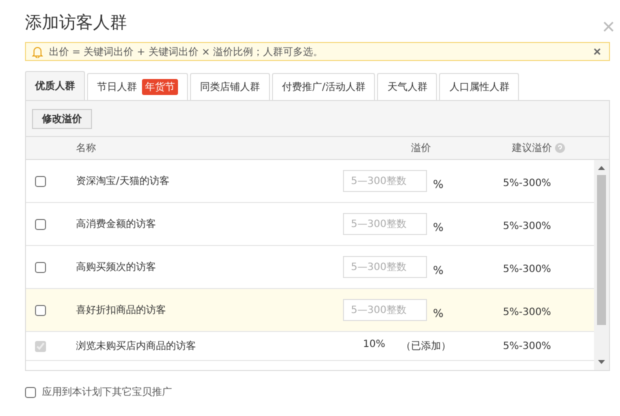 The width and height of the screenshot is (620, 416). I want to click on table-cell-text: 10%, so click(374, 345).